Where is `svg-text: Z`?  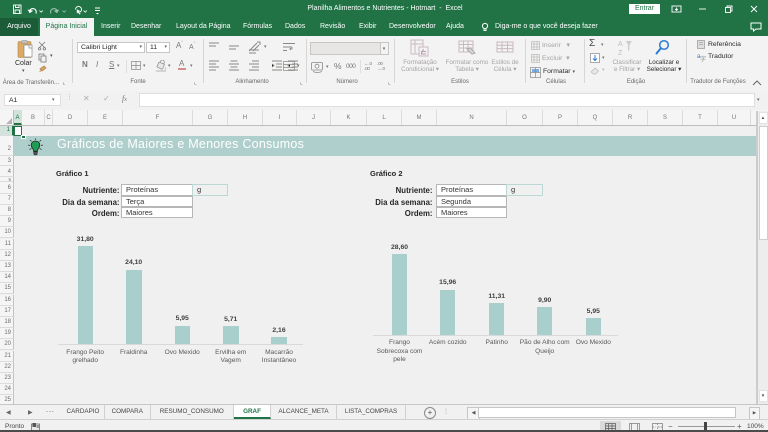
svg-text: Z is located at coordinates (620, 53).